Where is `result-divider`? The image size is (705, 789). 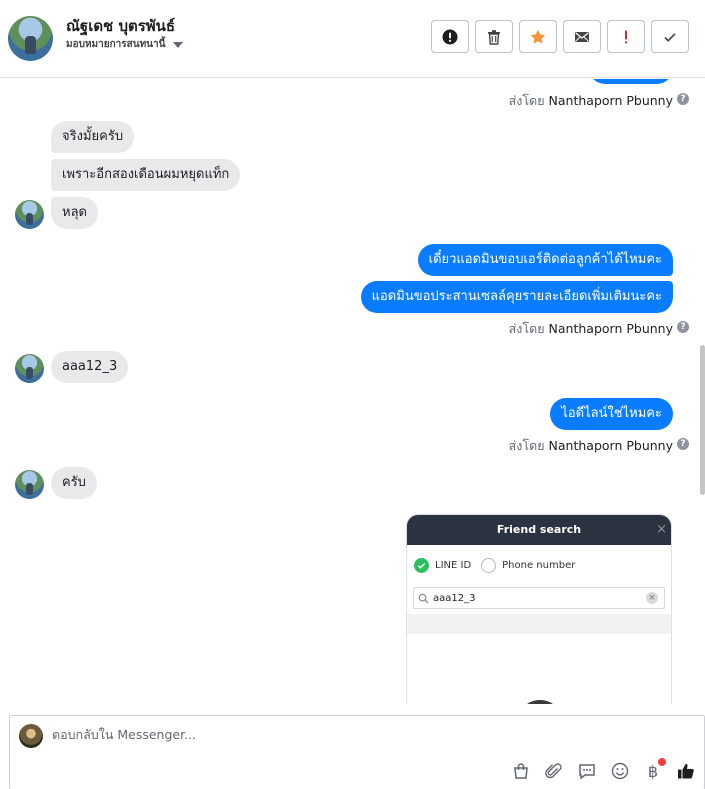 result-divider is located at coordinates (539, 624).